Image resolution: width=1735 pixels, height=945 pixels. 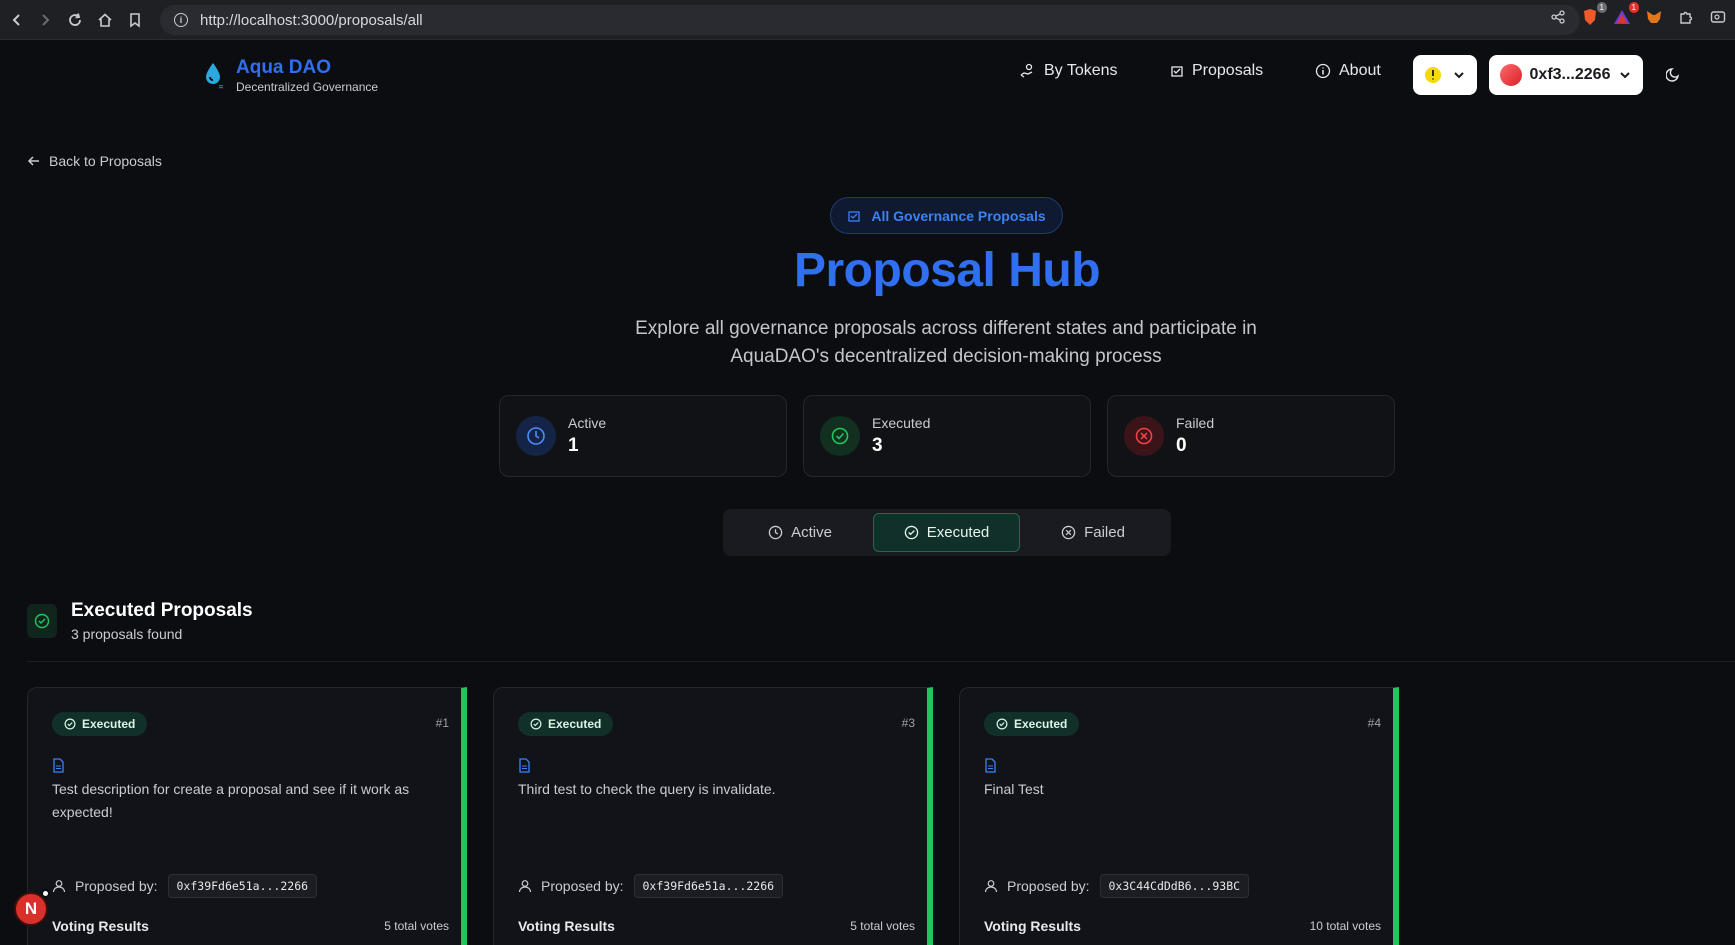 I want to click on back-to-proposals-link: Back to Proposals, so click(x=94, y=161).